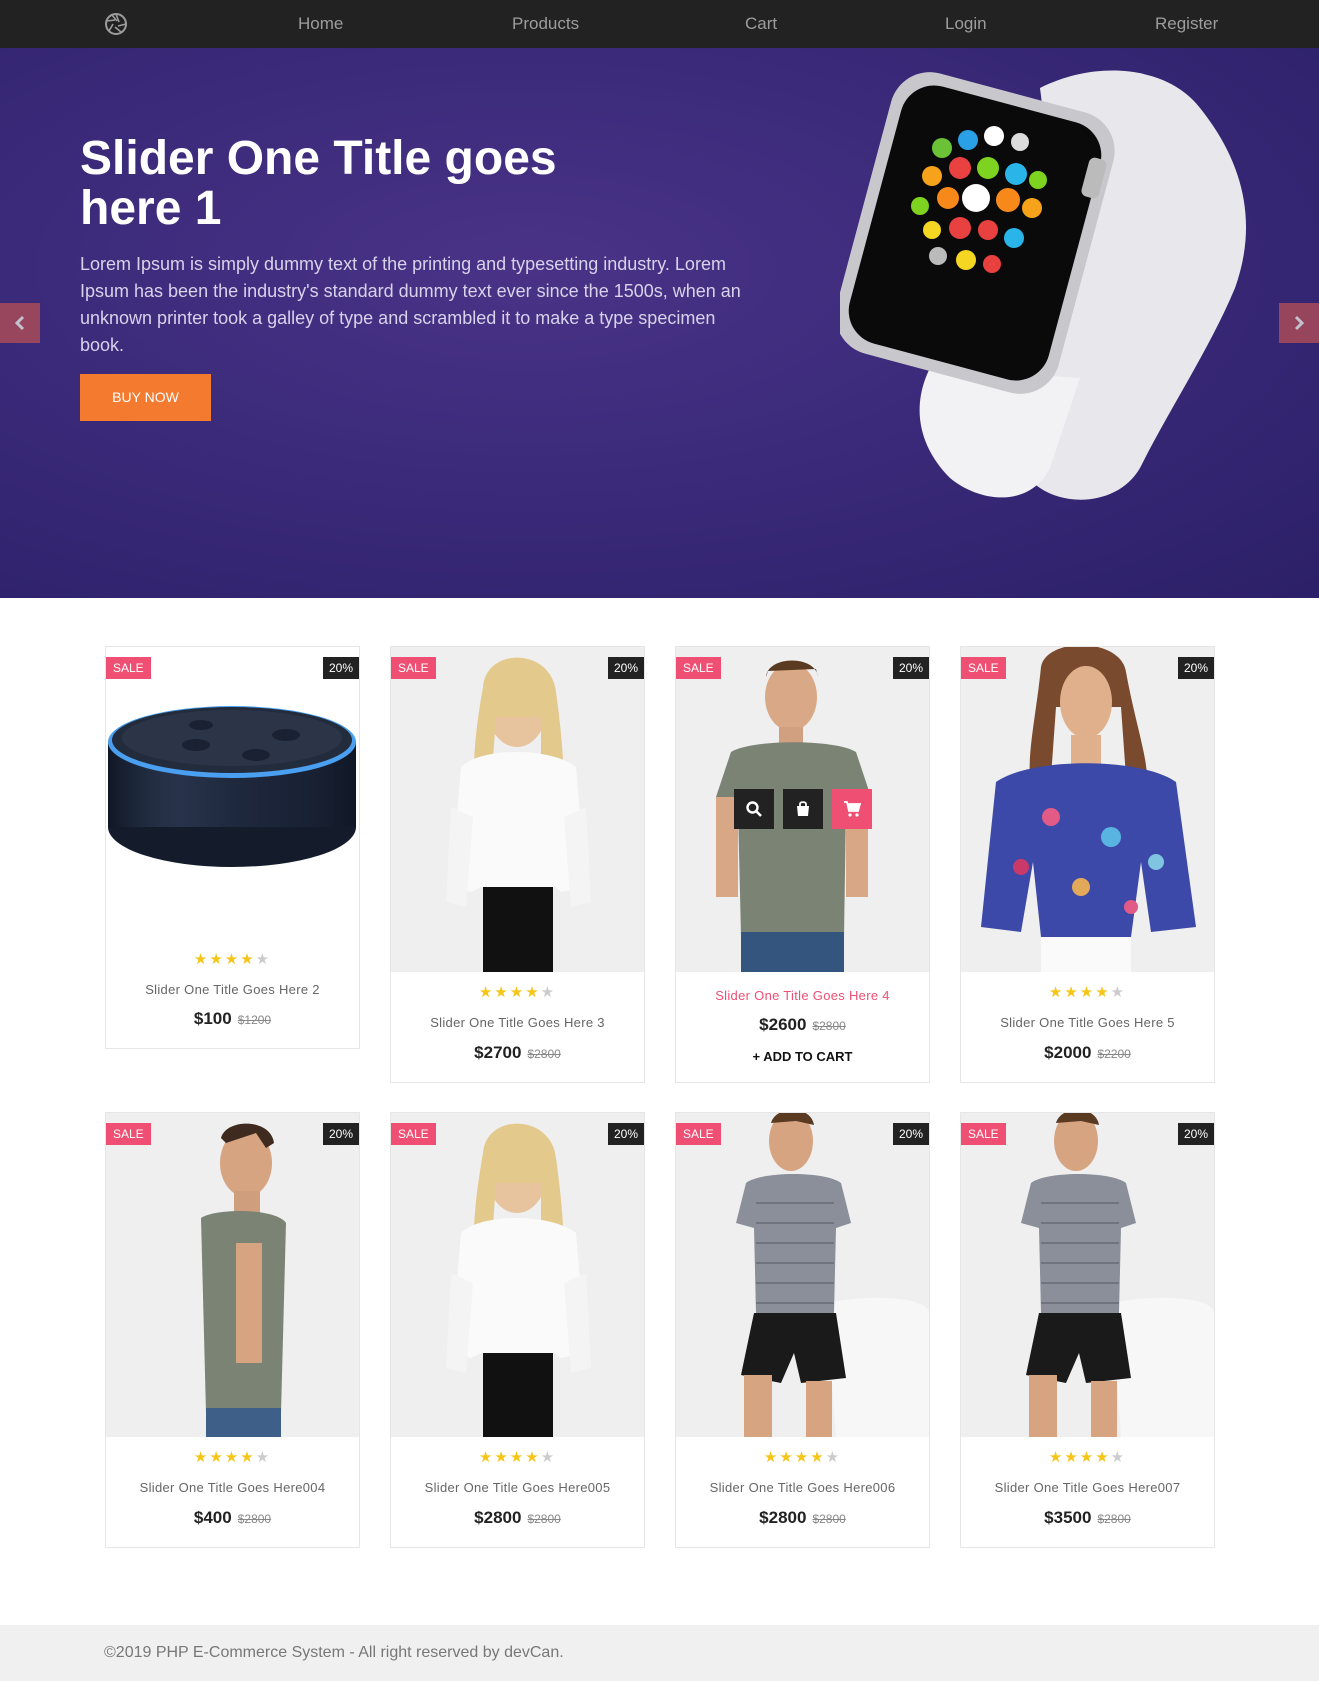 The height and width of the screenshot is (1681, 1319). I want to click on price: $400, so click(212, 1517).